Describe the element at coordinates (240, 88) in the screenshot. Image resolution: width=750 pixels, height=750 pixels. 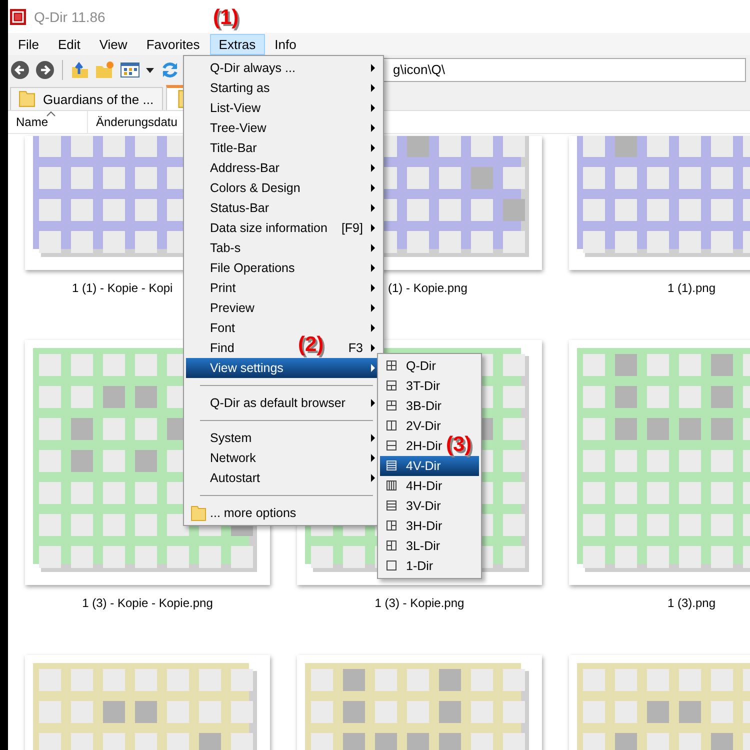
I see `menu-item: Starting as` at that location.